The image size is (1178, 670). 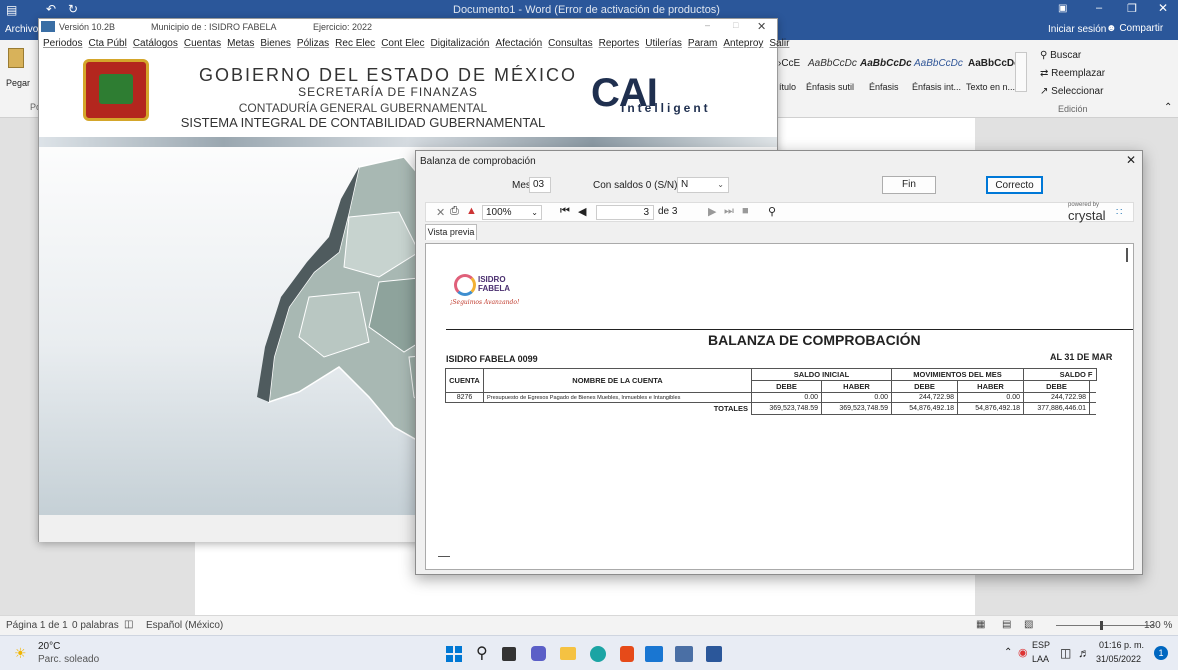 What do you see at coordinates (21, 29) in the screenshot?
I see `file-tab: Archivo` at bounding box center [21, 29].